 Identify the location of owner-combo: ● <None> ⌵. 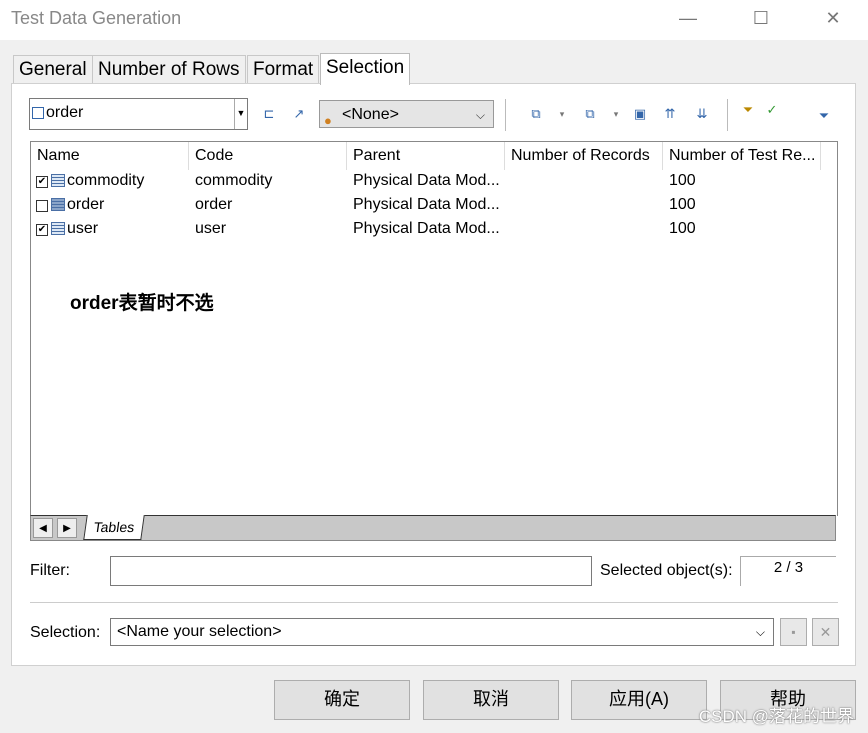
(406, 114).